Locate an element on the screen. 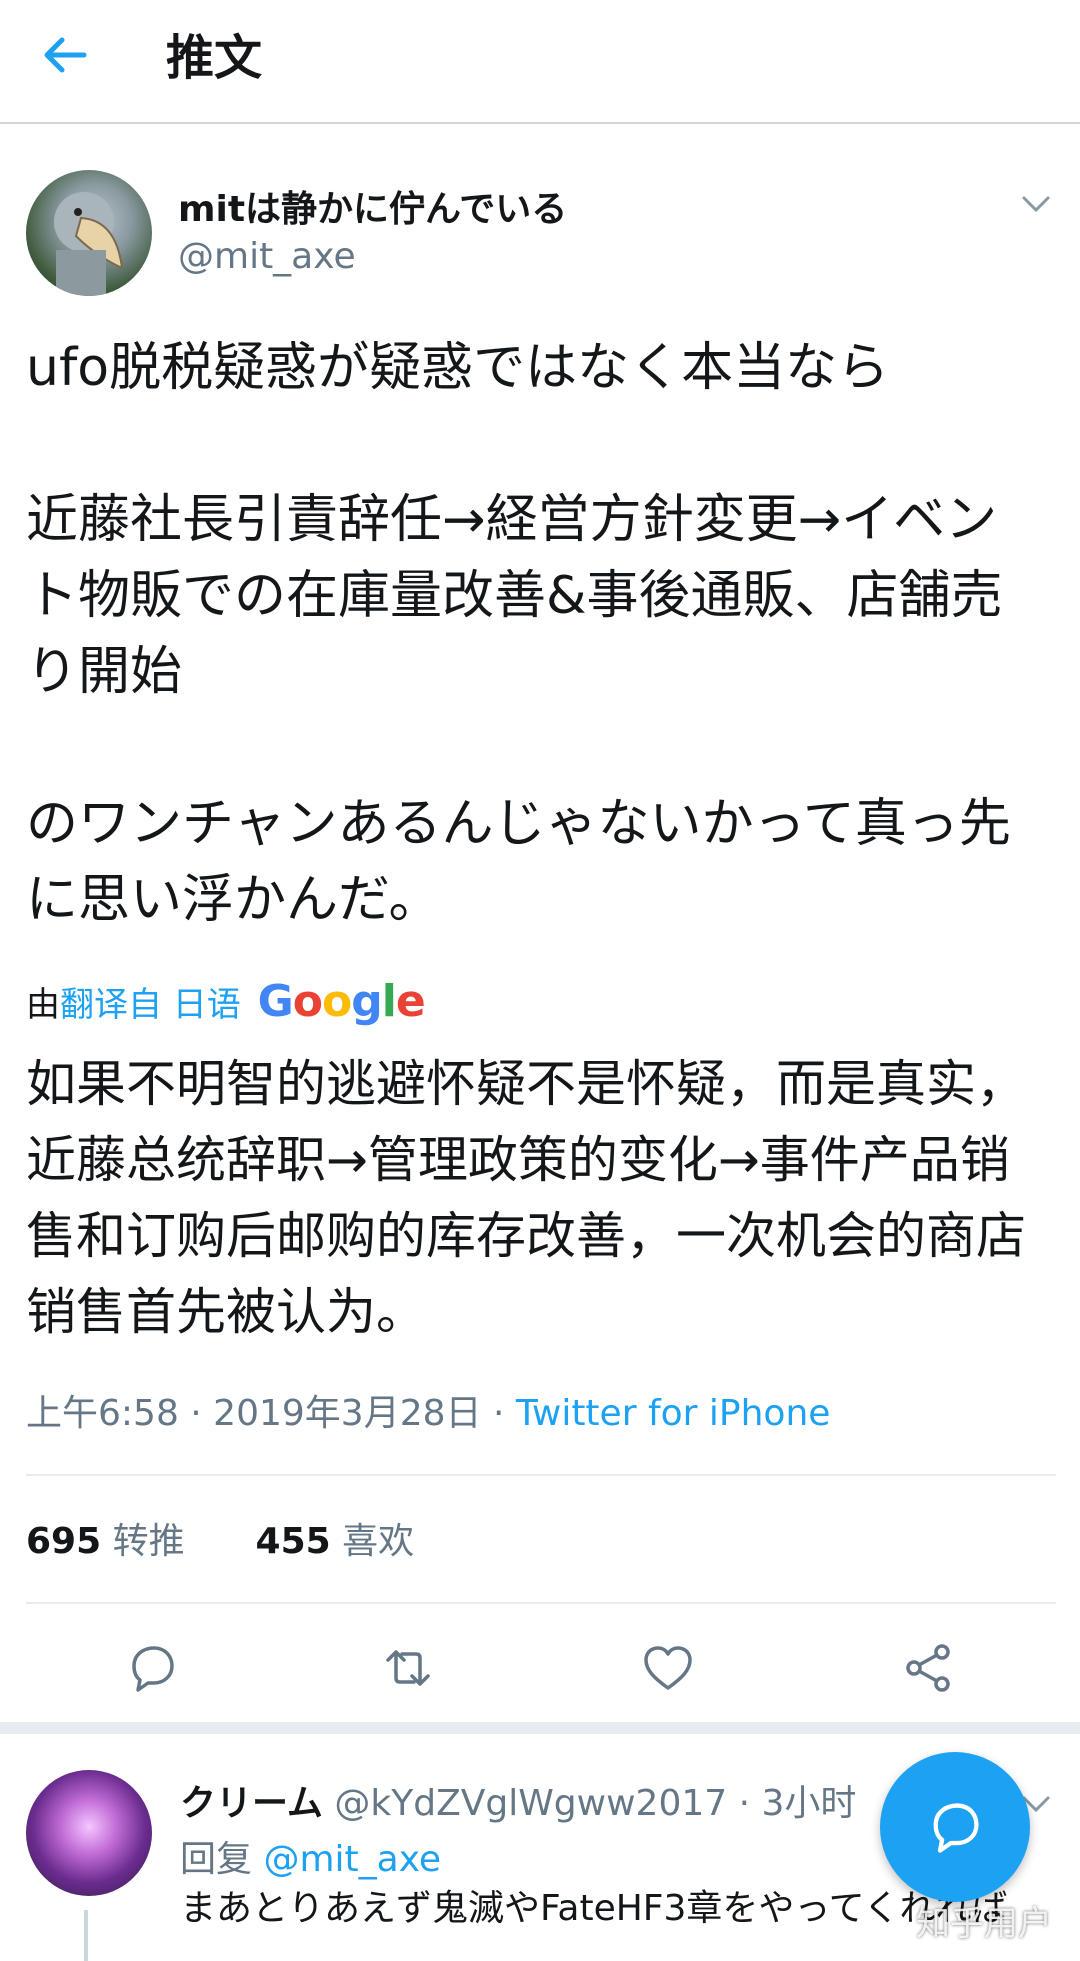 This screenshot has height=1961, width=1080. retweets-count: 695 is located at coordinates (63, 1541).